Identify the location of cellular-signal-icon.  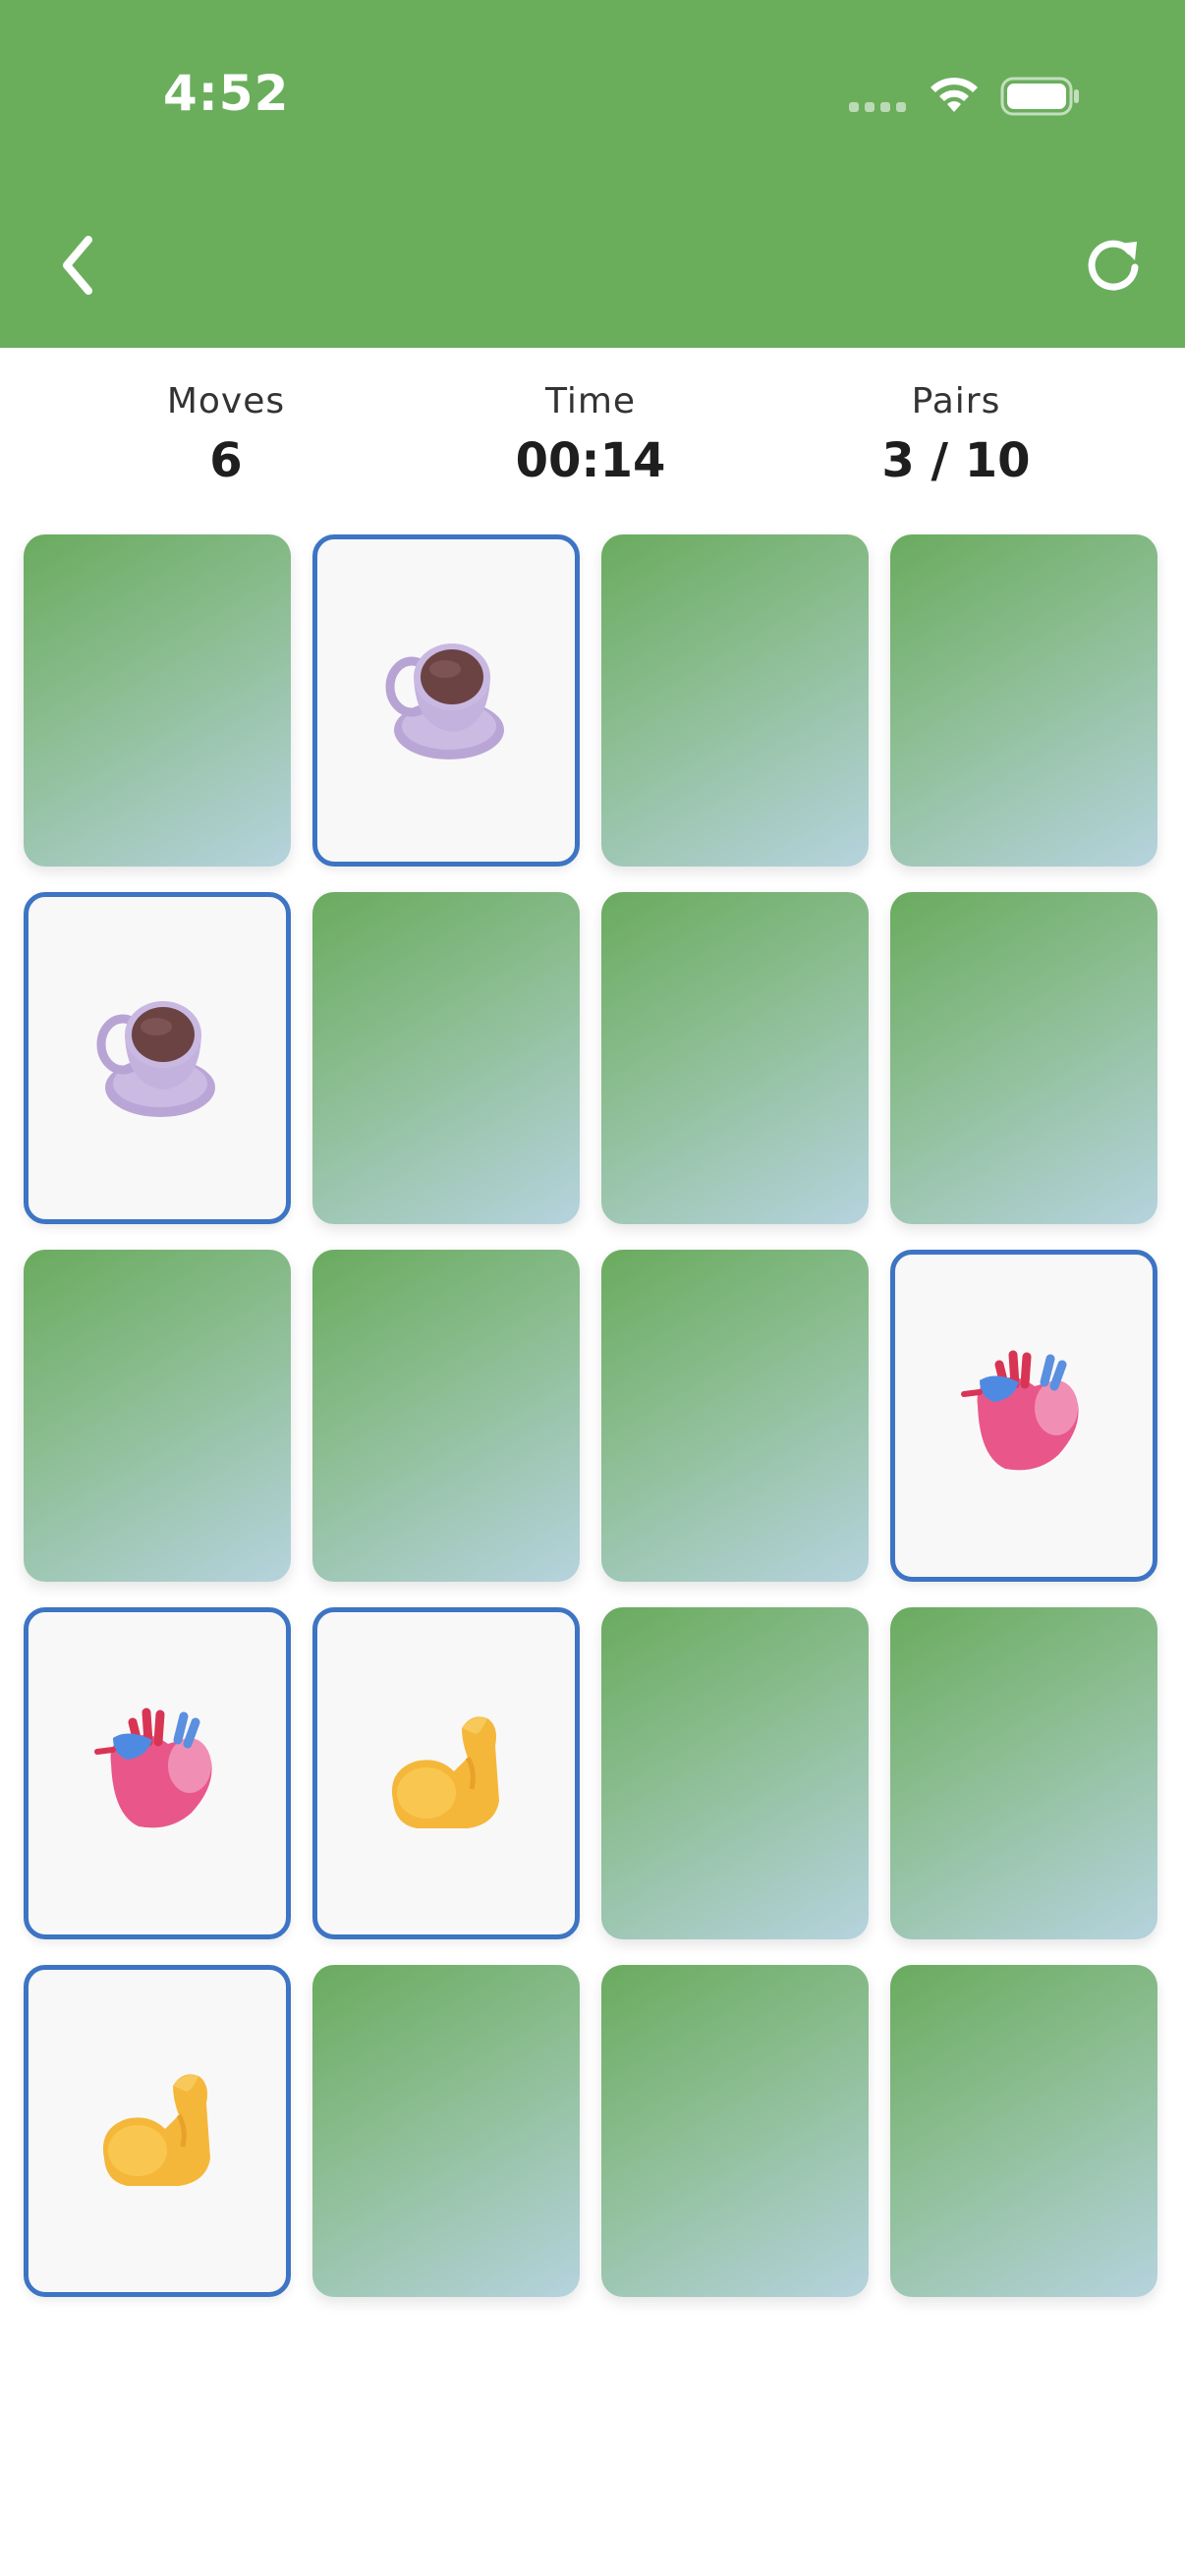
(878, 108).